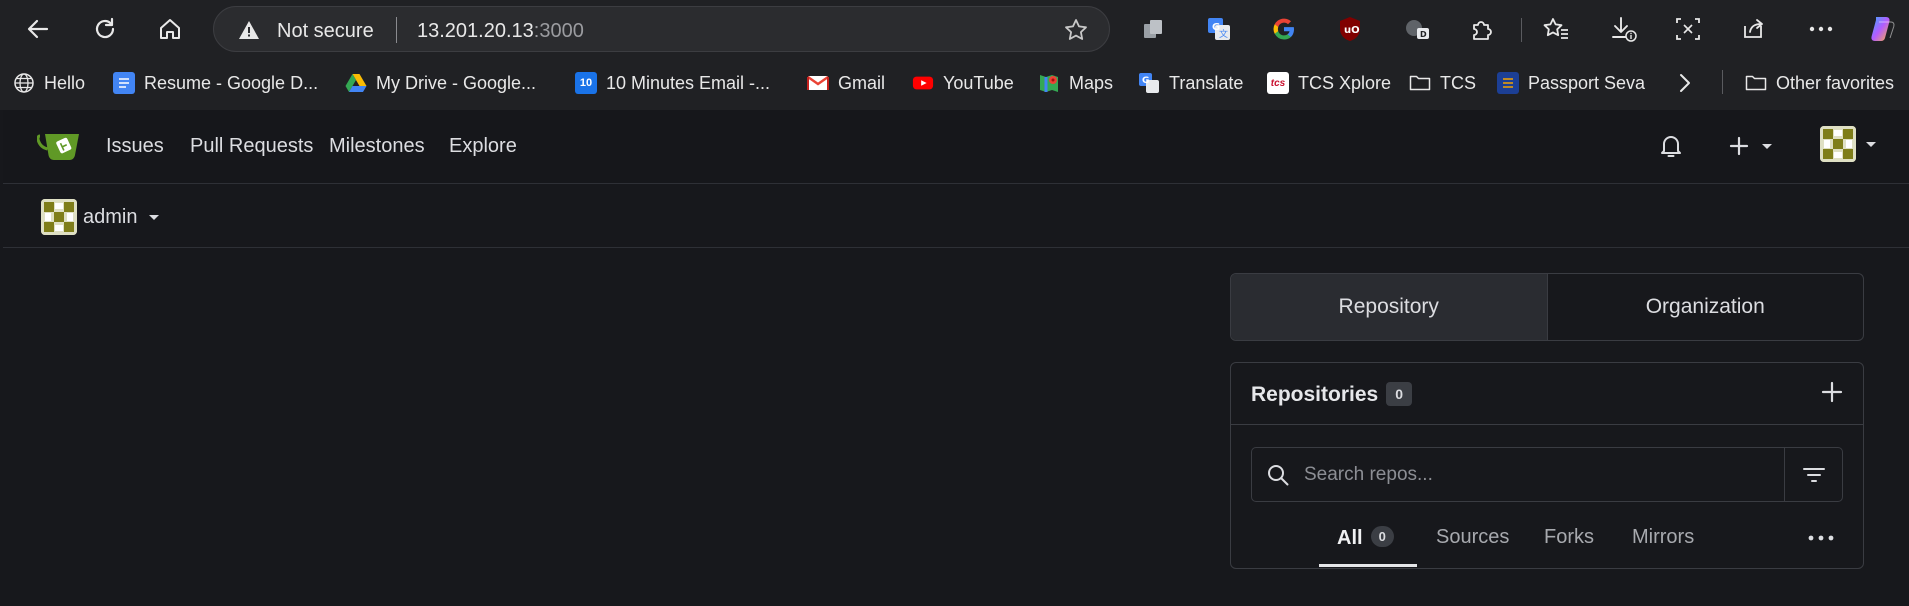 The width and height of the screenshot is (1909, 606). What do you see at coordinates (923, 83) in the screenshot?
I see `youtube-icon` at bounding box center [923, 83].